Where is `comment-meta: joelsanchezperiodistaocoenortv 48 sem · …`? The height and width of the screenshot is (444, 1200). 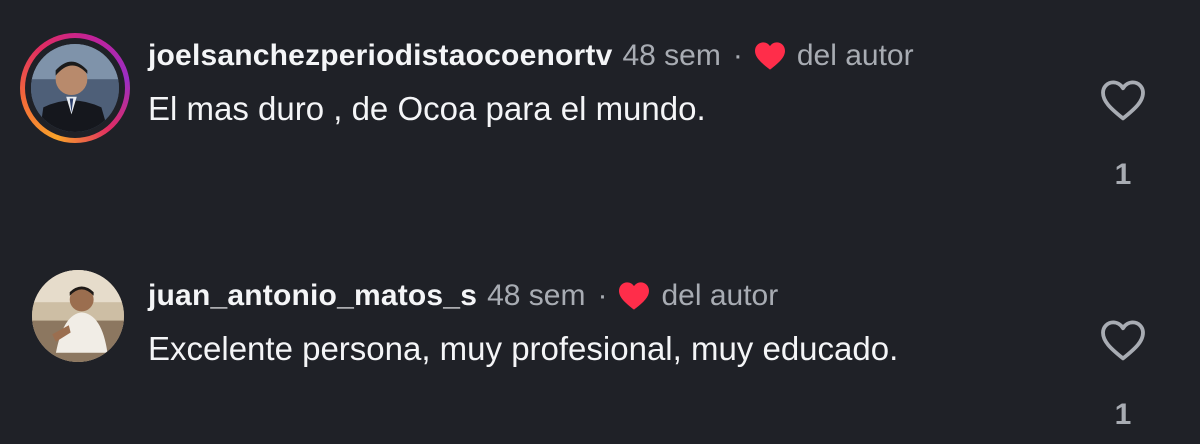 comment-meta: joelsanchezperiodistaocoenortv 48 sem · … is located at coordinates (614, 56).